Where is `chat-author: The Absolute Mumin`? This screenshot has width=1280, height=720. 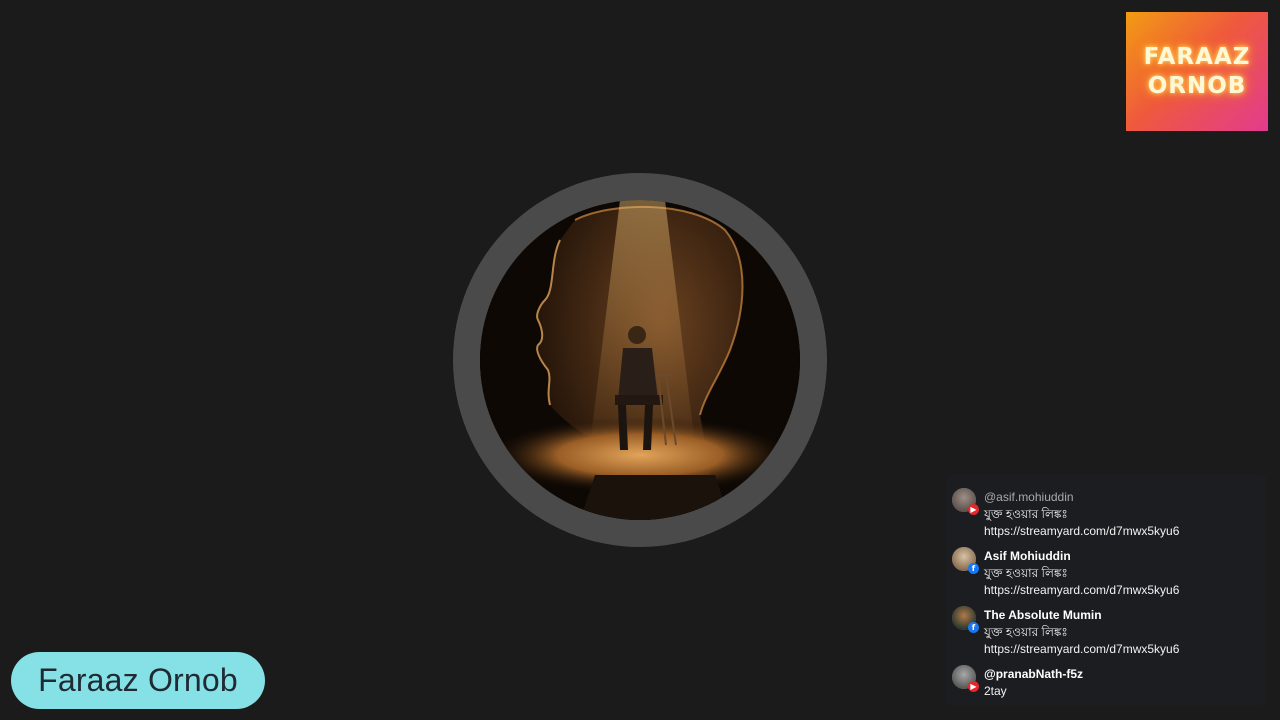 chat-author: The Absolute Mumin is located at coordinates (1043, 615).